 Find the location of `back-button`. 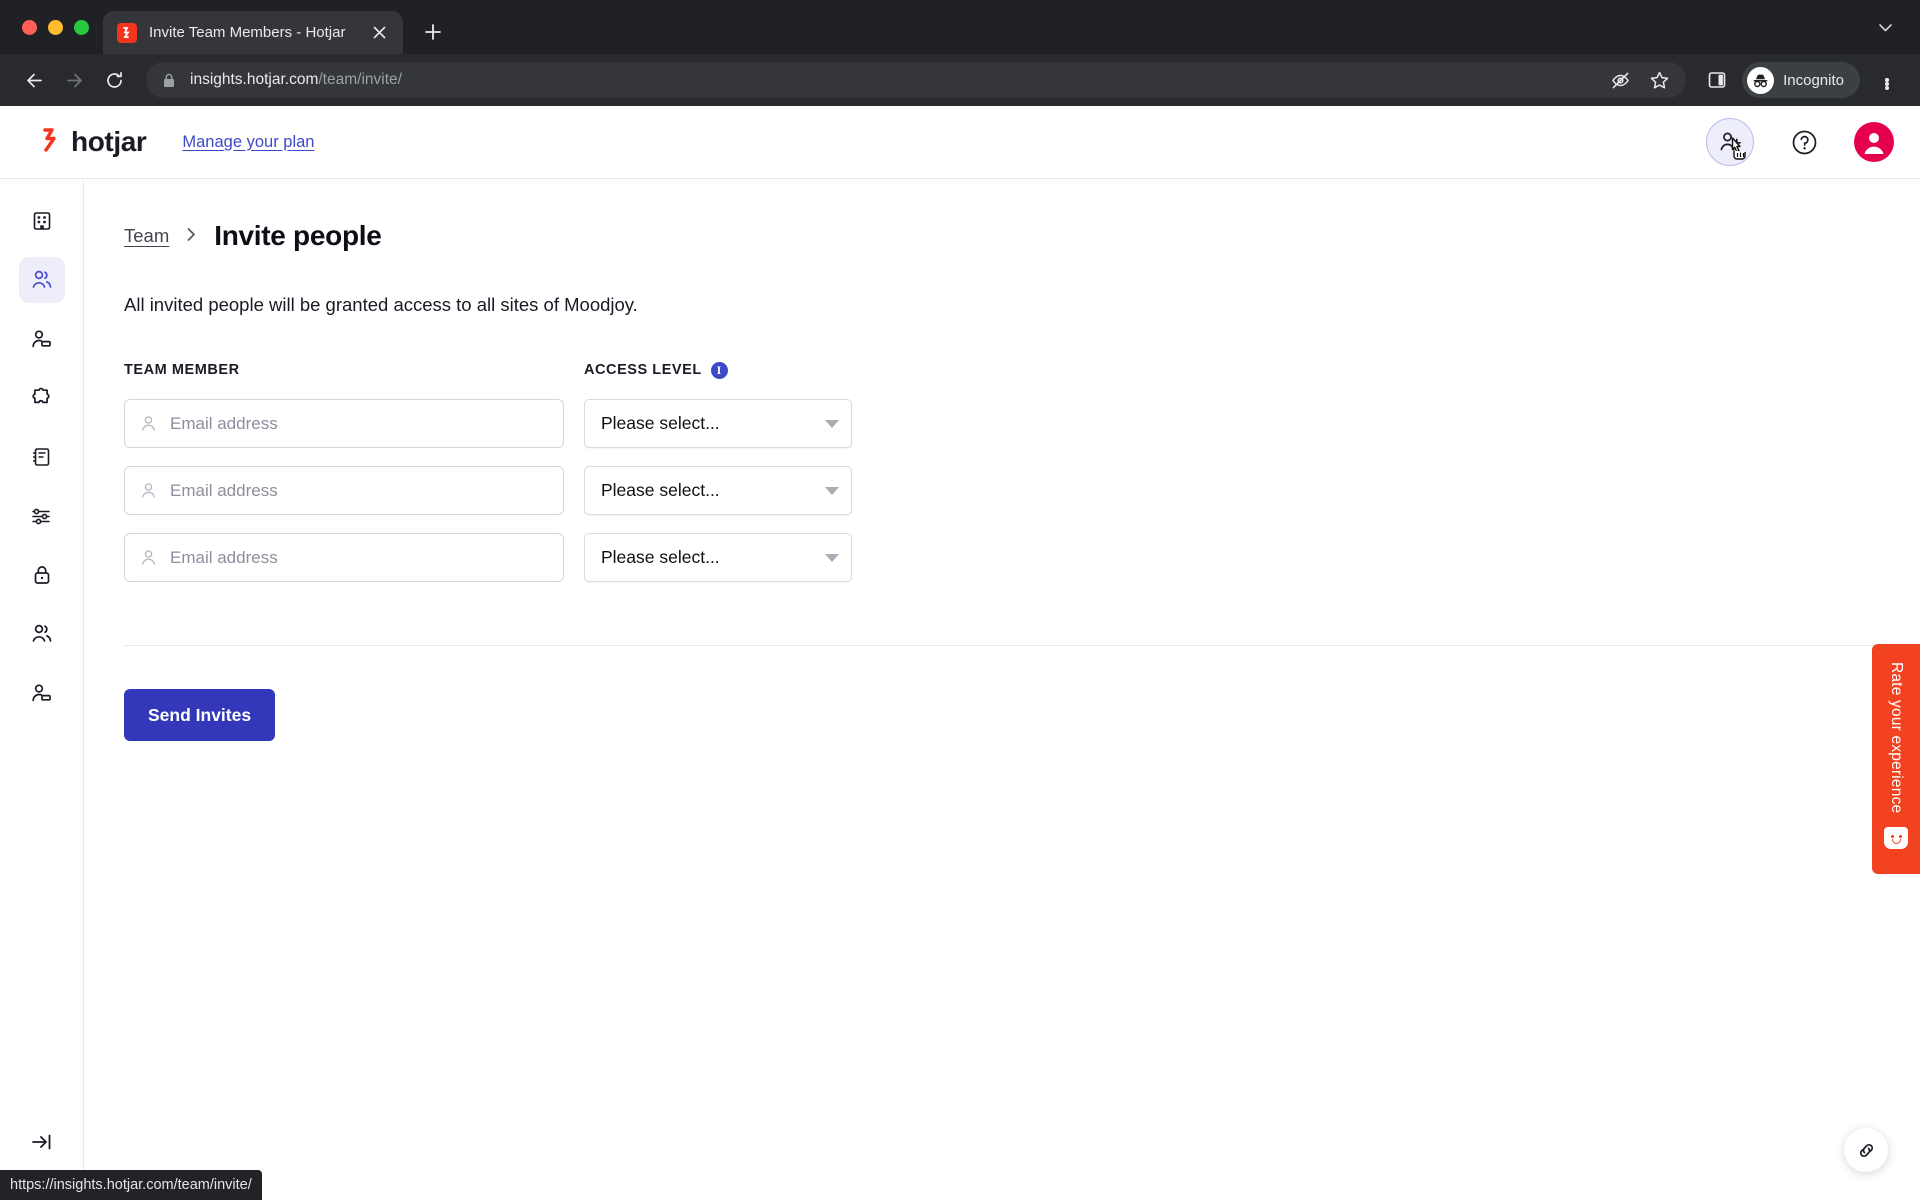

back-button is located at coordinates (34, 80).